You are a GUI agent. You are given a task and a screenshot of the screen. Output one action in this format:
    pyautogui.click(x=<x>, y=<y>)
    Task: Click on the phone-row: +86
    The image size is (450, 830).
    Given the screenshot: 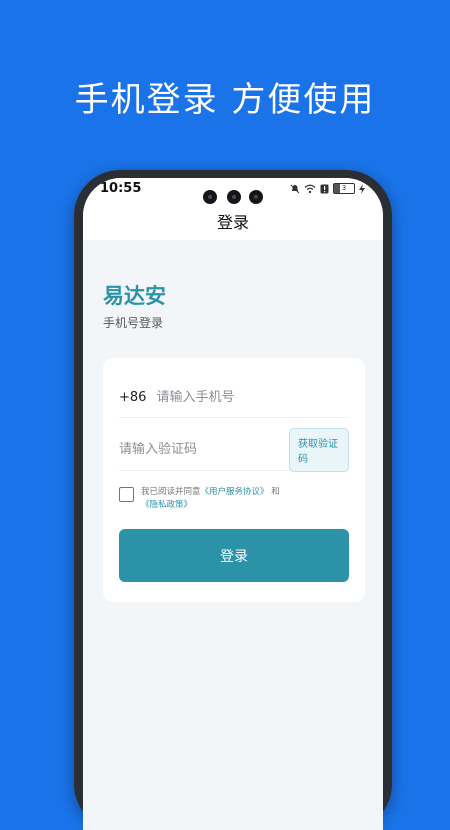 What is the action you would take?
    pyautogui.click(x=234, y=398)
    